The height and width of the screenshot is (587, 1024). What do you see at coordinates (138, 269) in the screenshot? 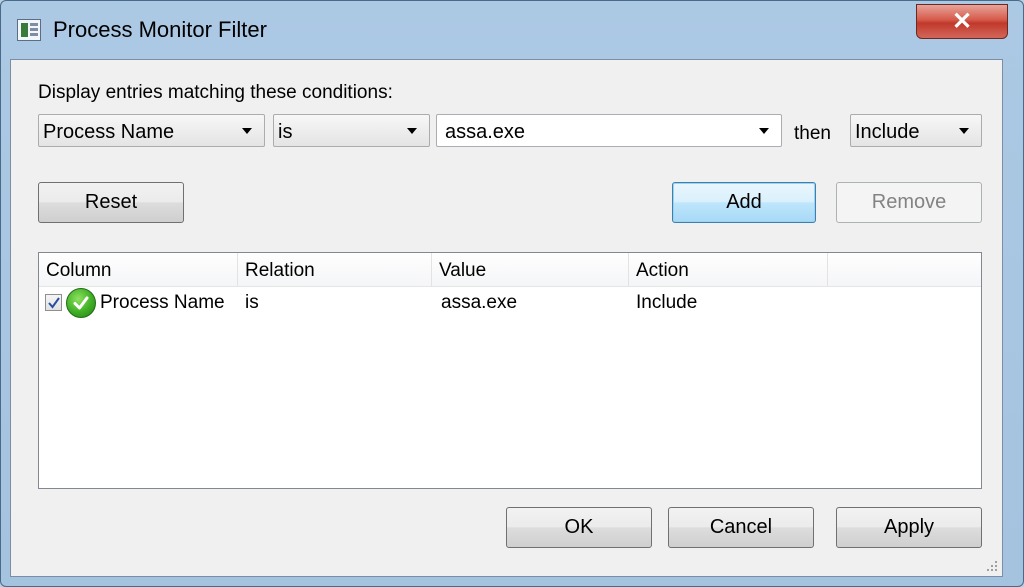
I see `column-header-column: Column` at bounding box center [138, 269].